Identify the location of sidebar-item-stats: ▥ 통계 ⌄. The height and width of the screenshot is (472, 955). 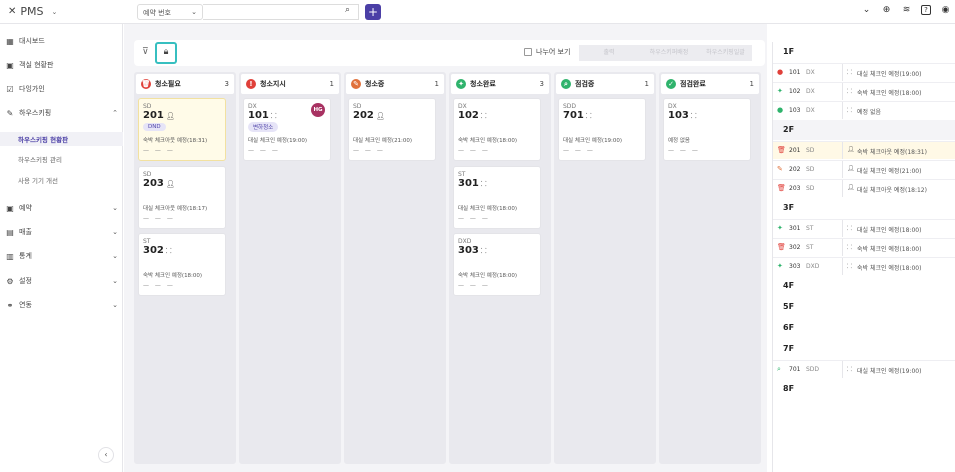
(62, 256).